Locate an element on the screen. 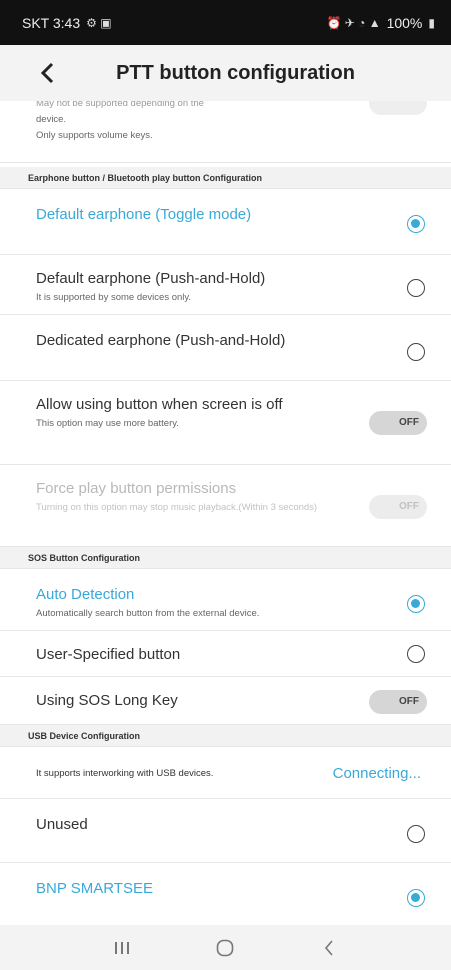 This screenshot has height=970, width=451. status-bar: SKT 3:43 ⚙ ▣ ⏰ ✈ ◔ ▲ 100% ▮ is located at coordinates (225, 22).